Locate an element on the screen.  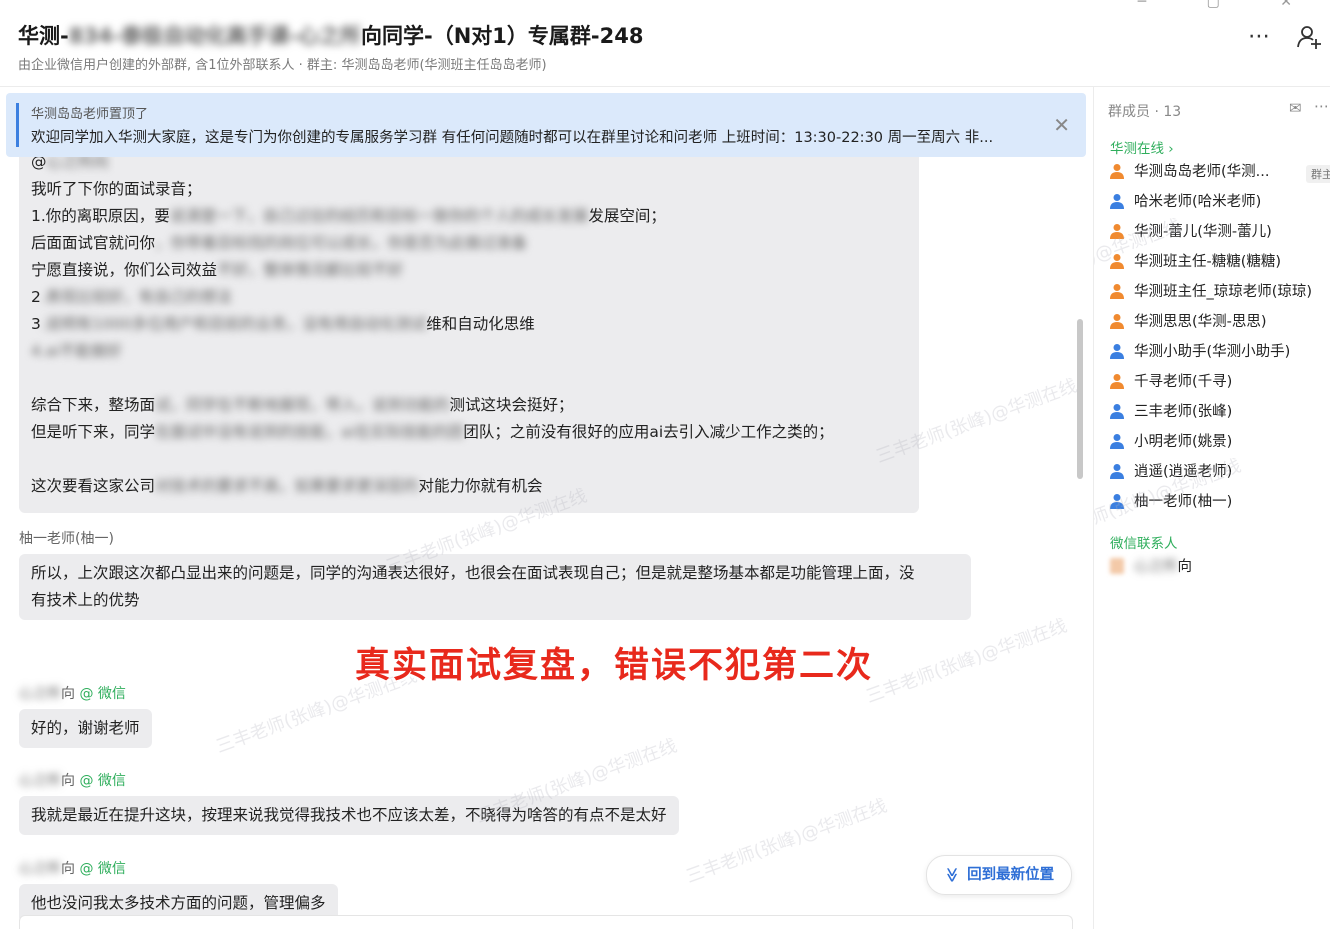
line-text: 我听了下你的面试录音； is located at coordinates (116, 189).